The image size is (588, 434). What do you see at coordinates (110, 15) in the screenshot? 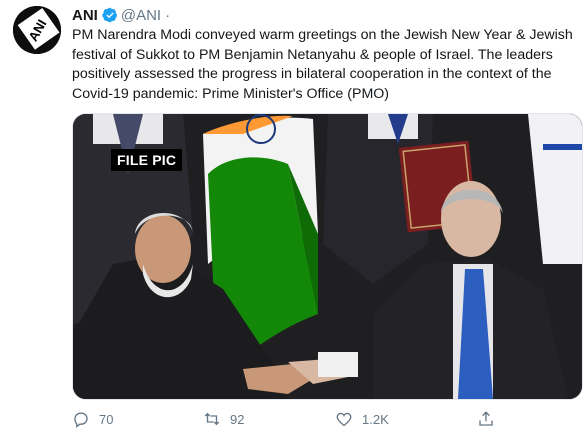
I see `verified-icon` at bounding box center [110, 15].